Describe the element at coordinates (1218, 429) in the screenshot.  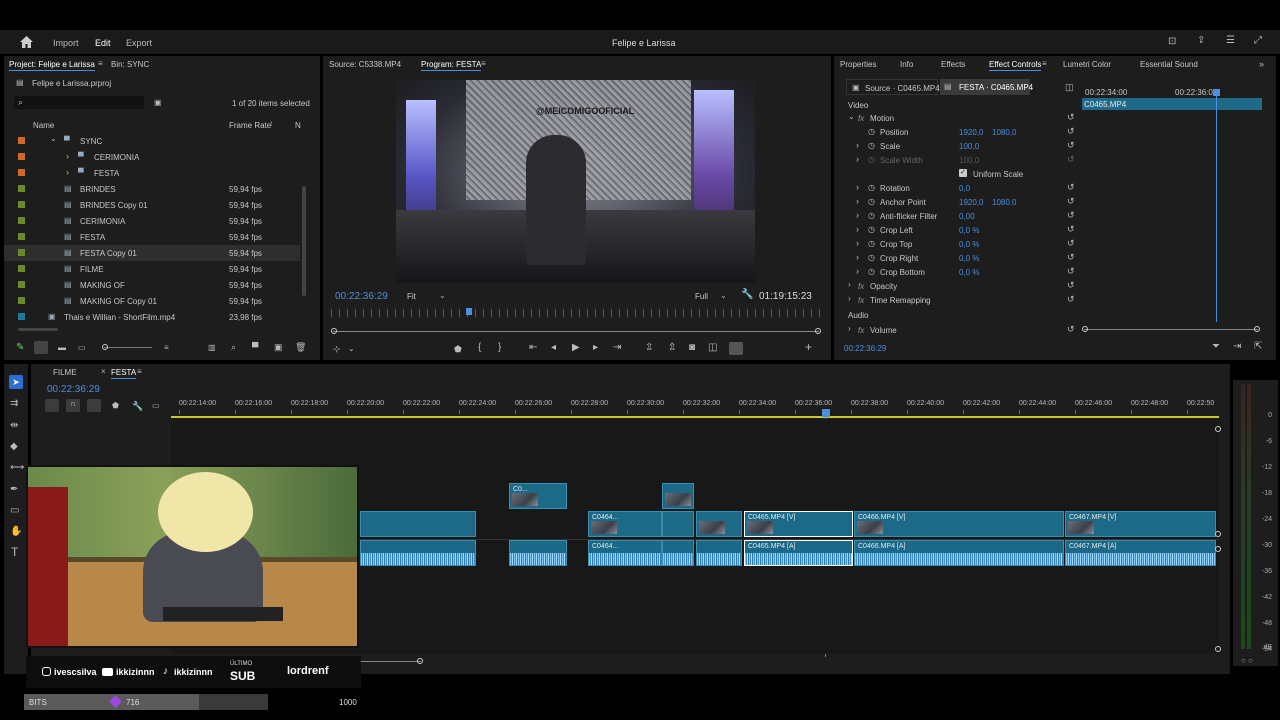
I see `vscroll-handle-top` at that location.